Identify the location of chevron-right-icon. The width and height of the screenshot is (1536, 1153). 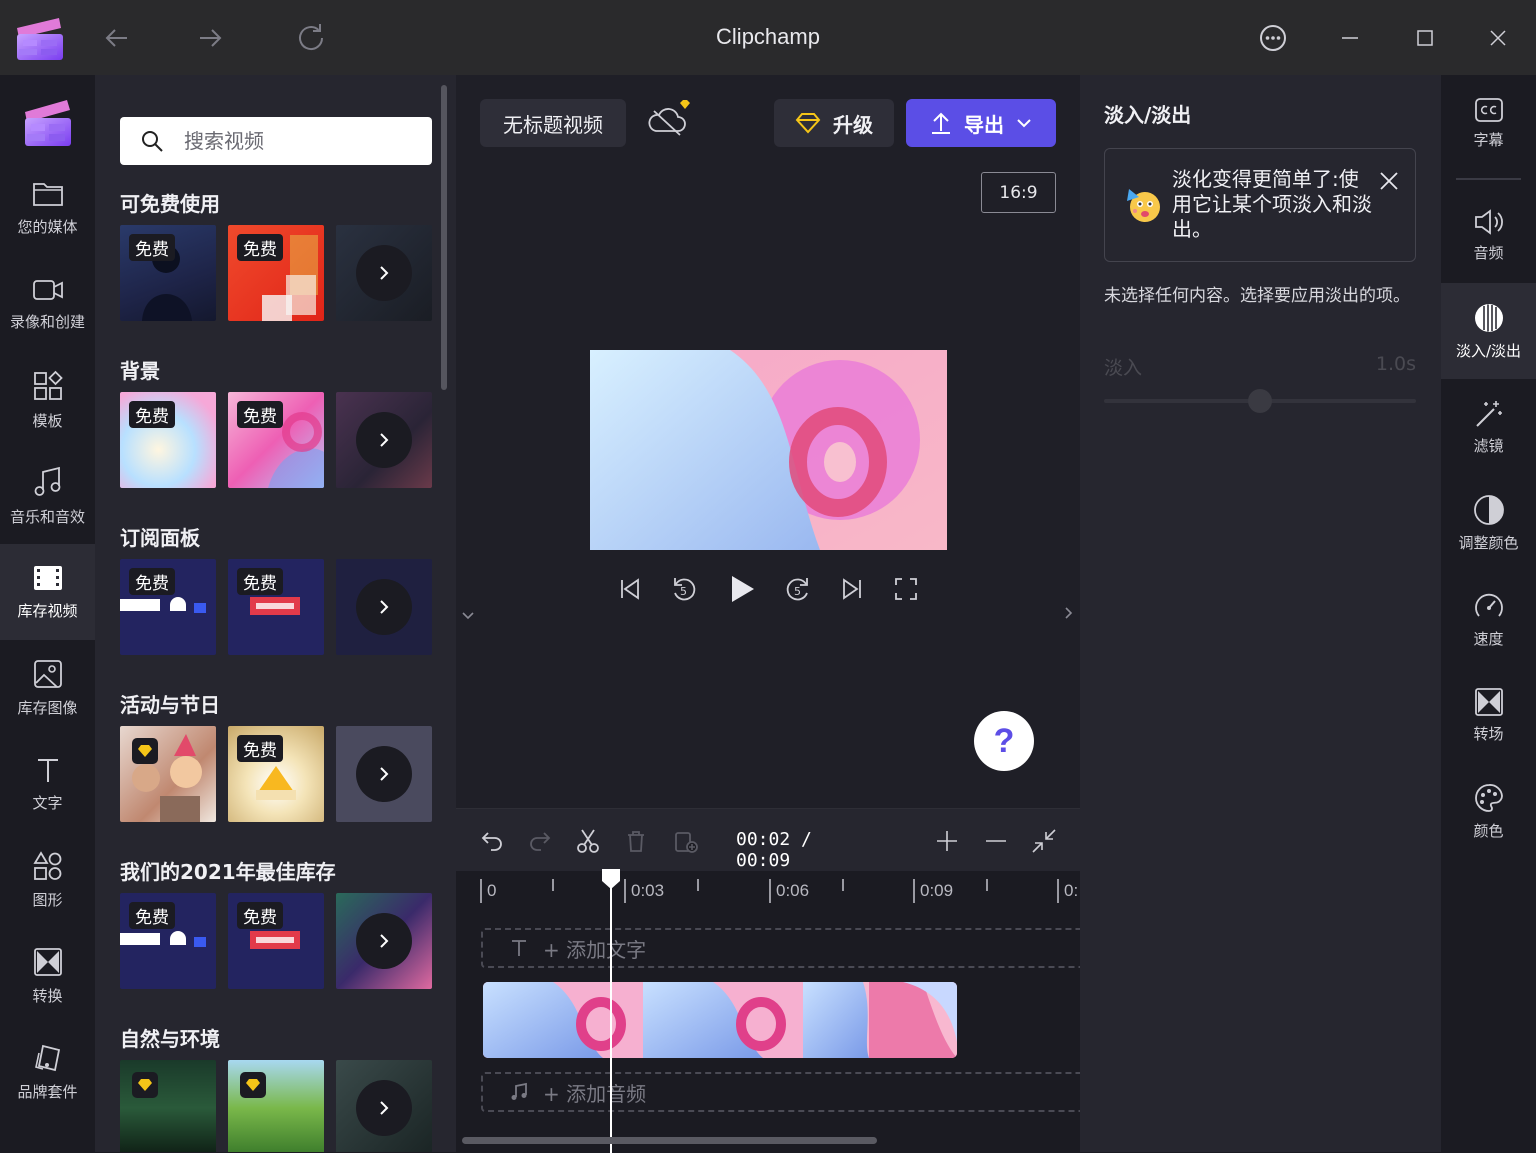
(384, 941).